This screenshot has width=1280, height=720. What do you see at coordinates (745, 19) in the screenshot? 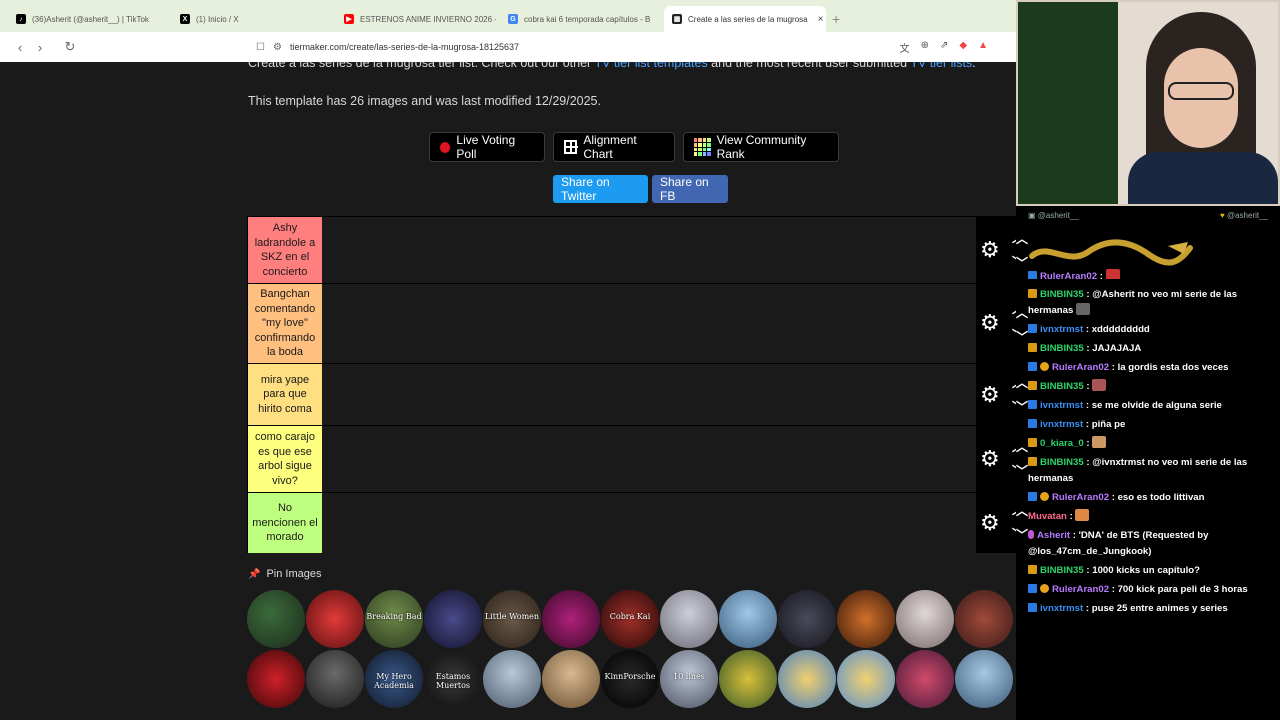
I see `tab-tiermaker: ▦ Create a las series de la mugrosa ×` at bounding box center [745, 19].